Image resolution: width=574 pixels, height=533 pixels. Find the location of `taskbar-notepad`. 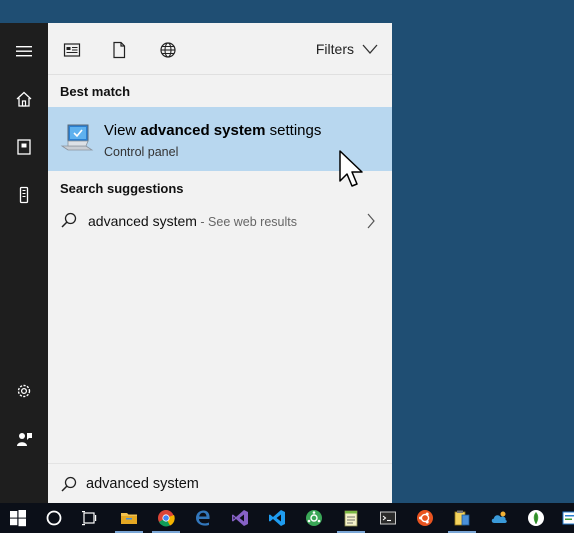

taskbar-notepad is located at coordinates (351, 518).